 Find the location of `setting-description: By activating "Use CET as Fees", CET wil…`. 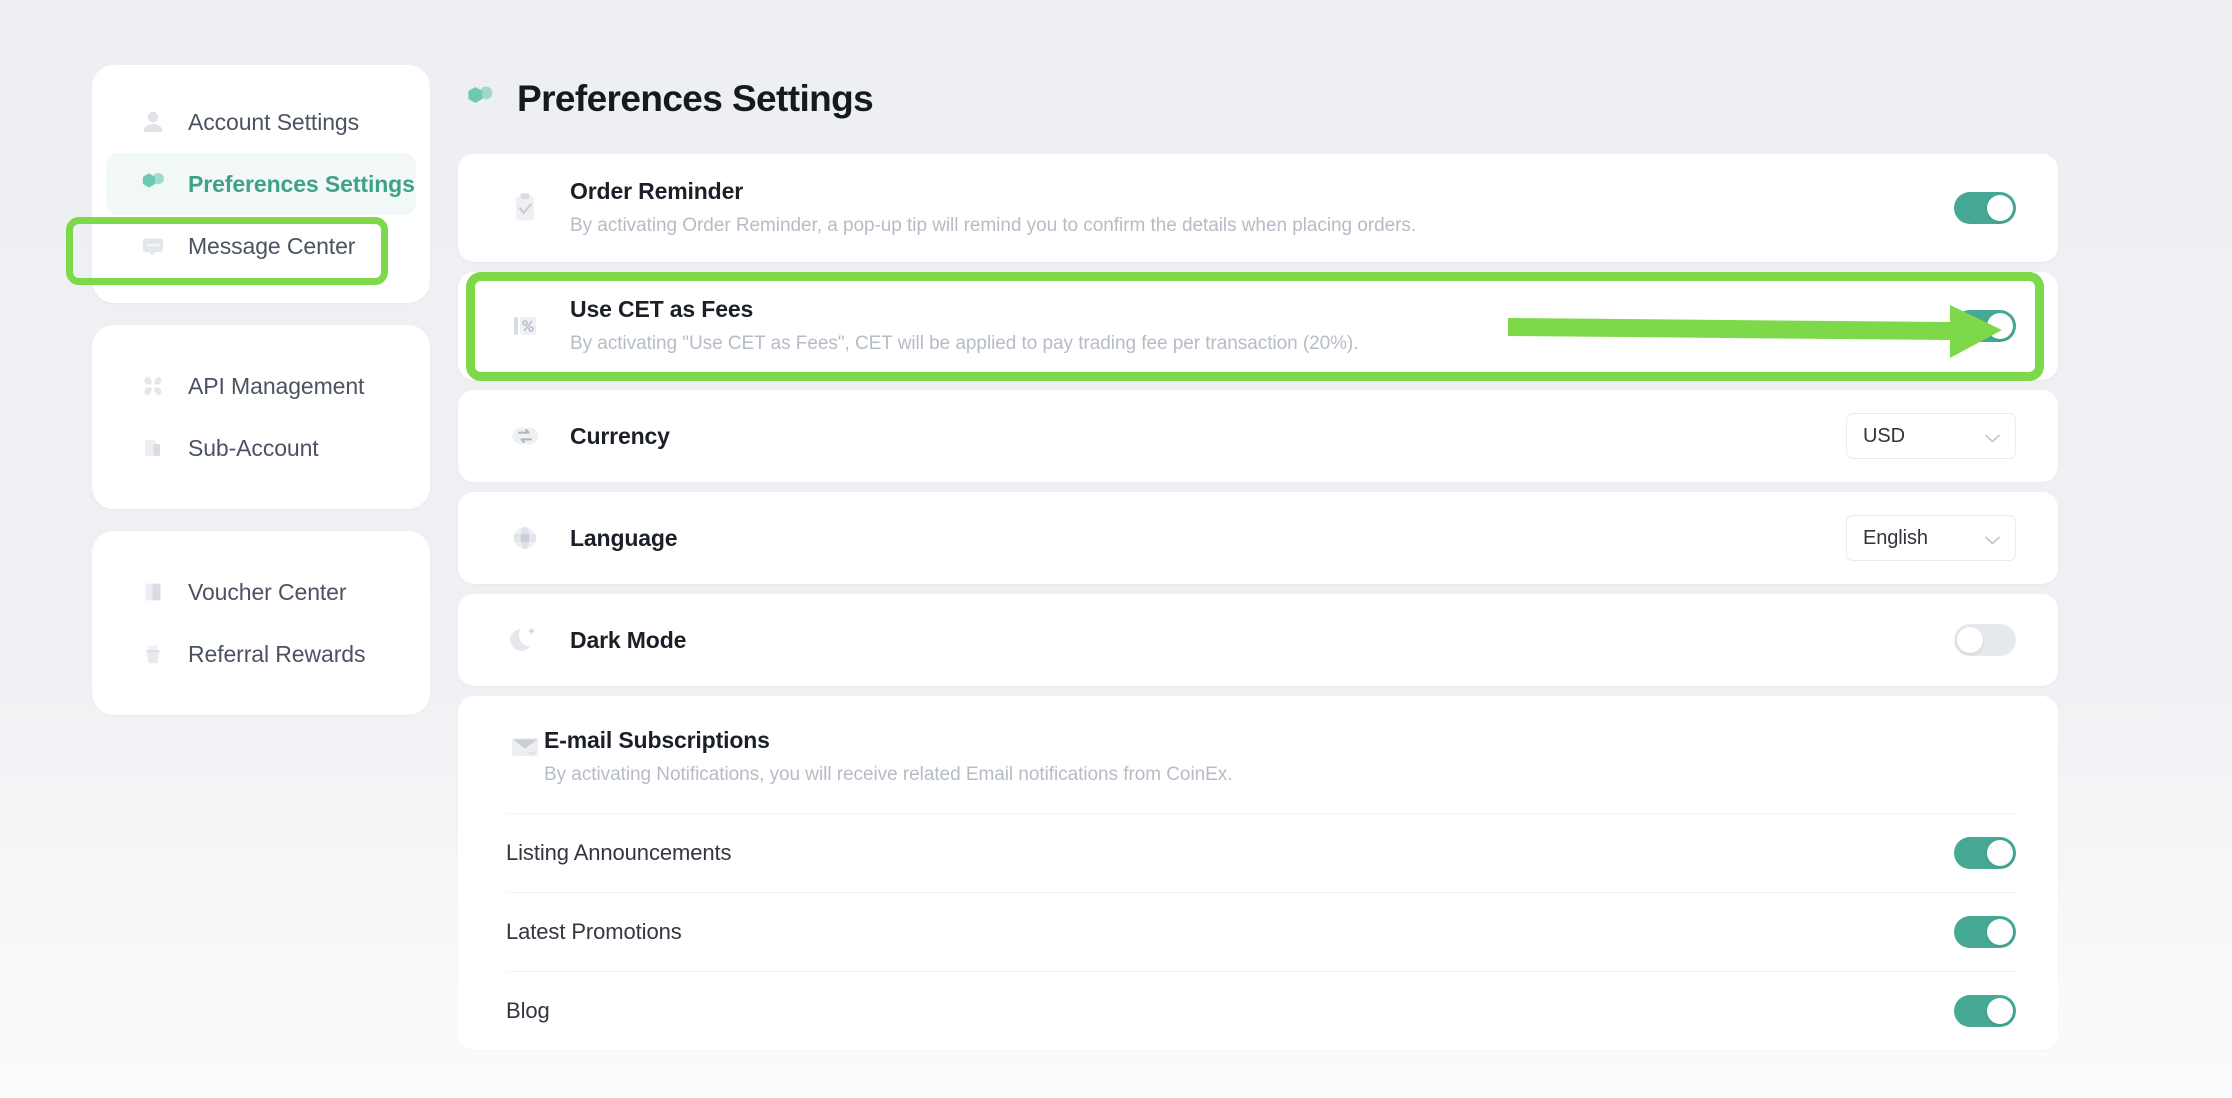

setting-description: By activating "Use CET as Fees", CET wil… is located at coordinates (964, 344).